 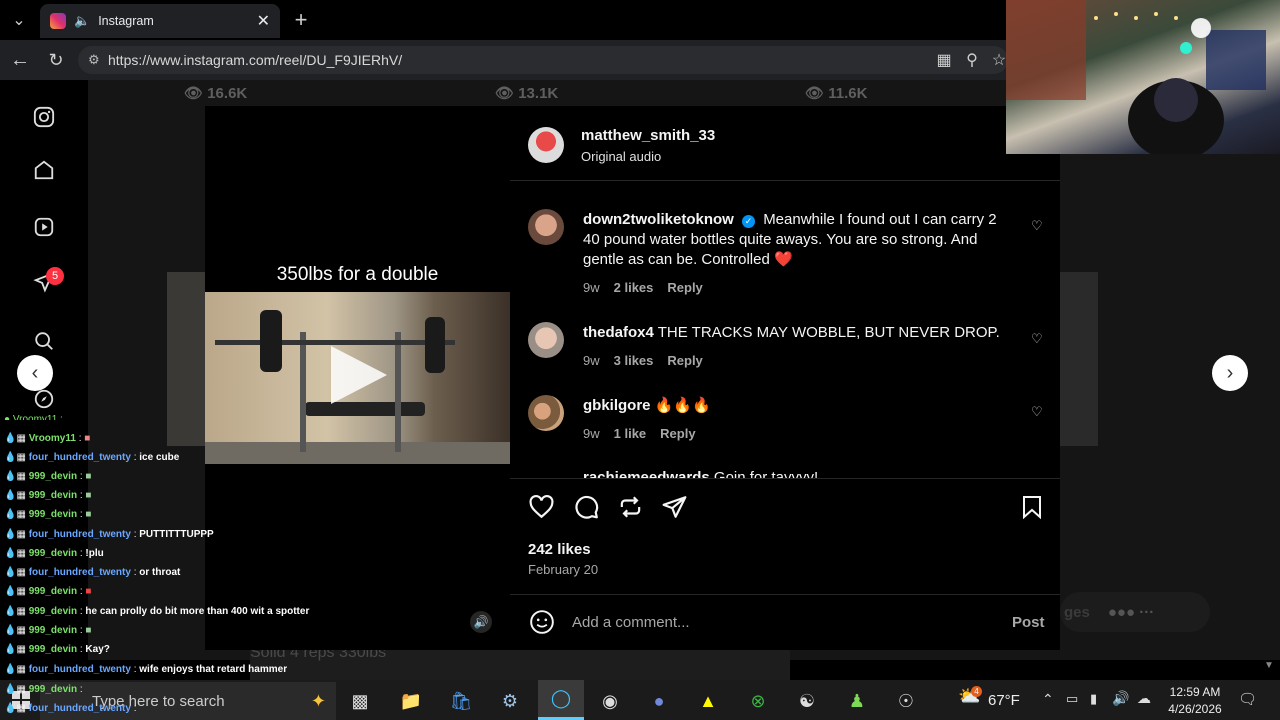 I want to click on volume-icon: 🔊, so click(x=481, y=622).